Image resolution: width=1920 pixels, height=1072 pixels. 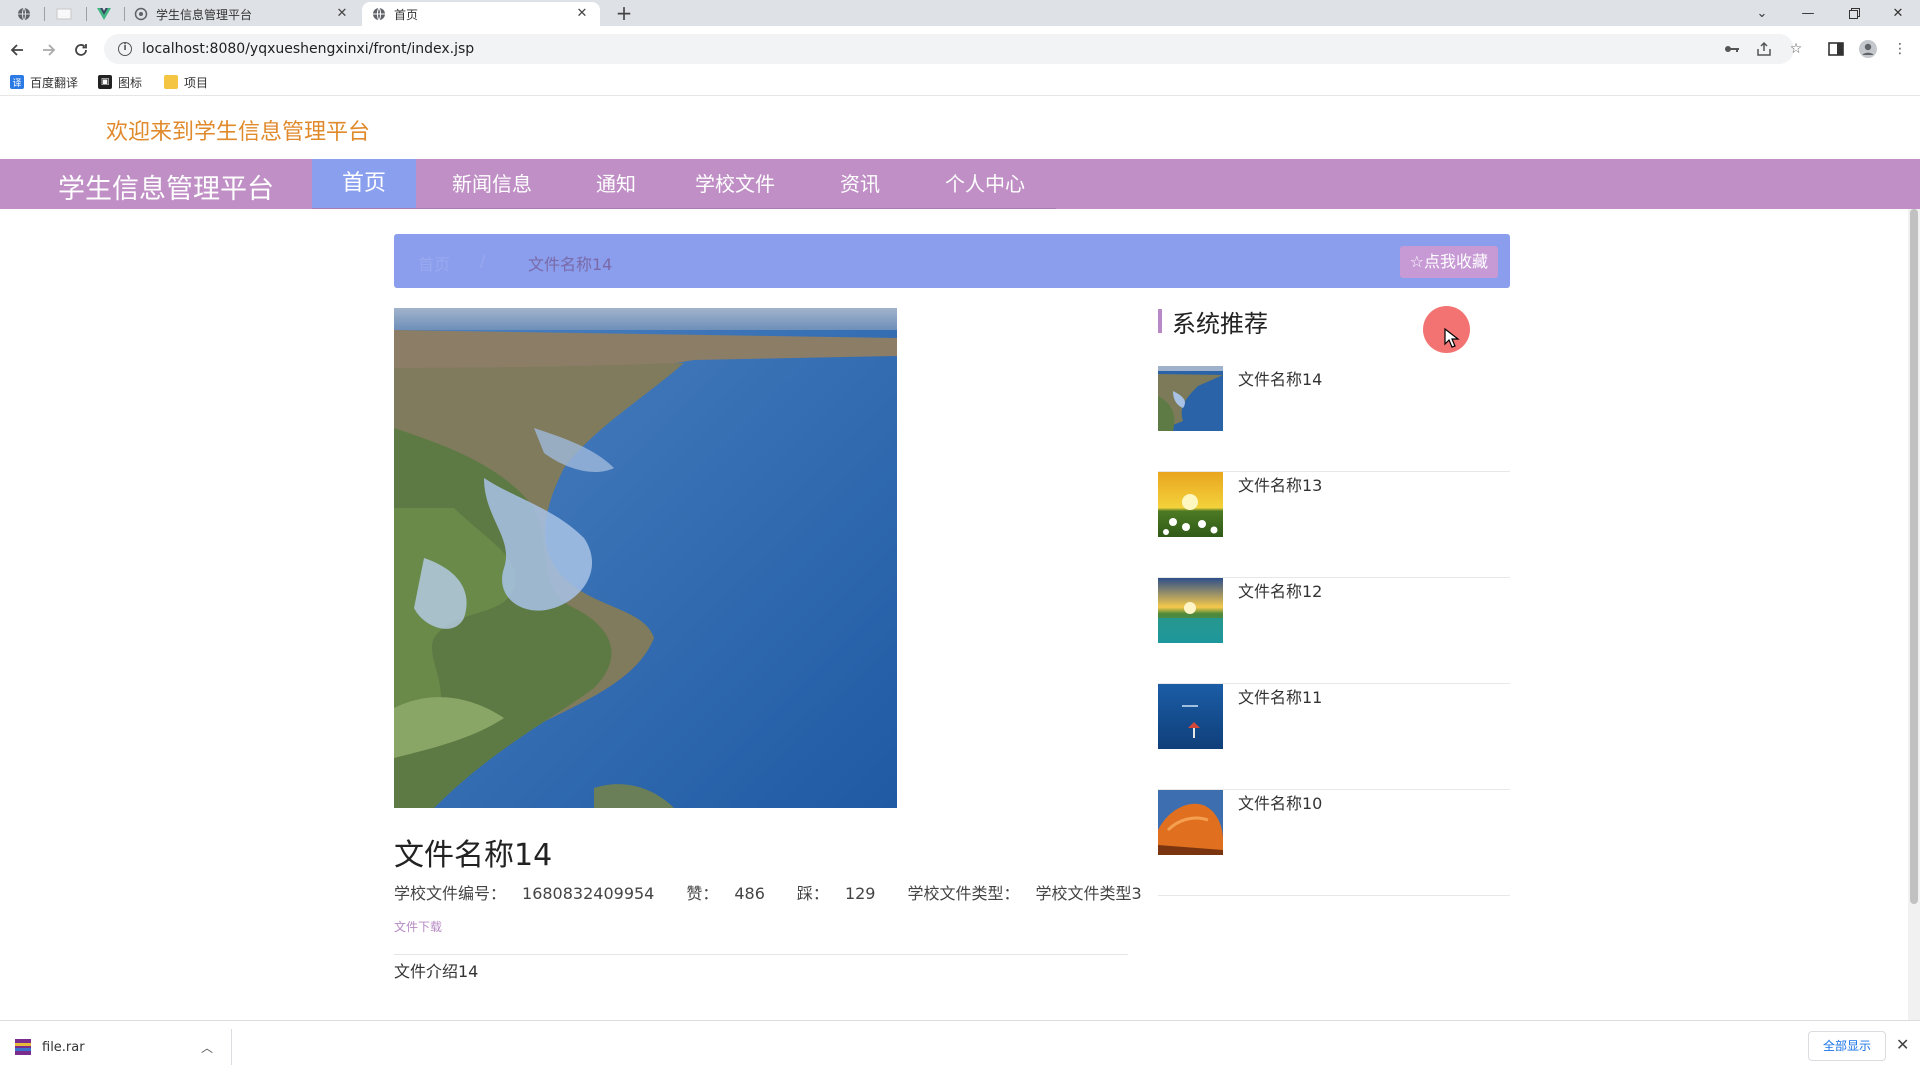 I want to click on thumbnail-sea-umbrella, so click(x=1190, y=716).